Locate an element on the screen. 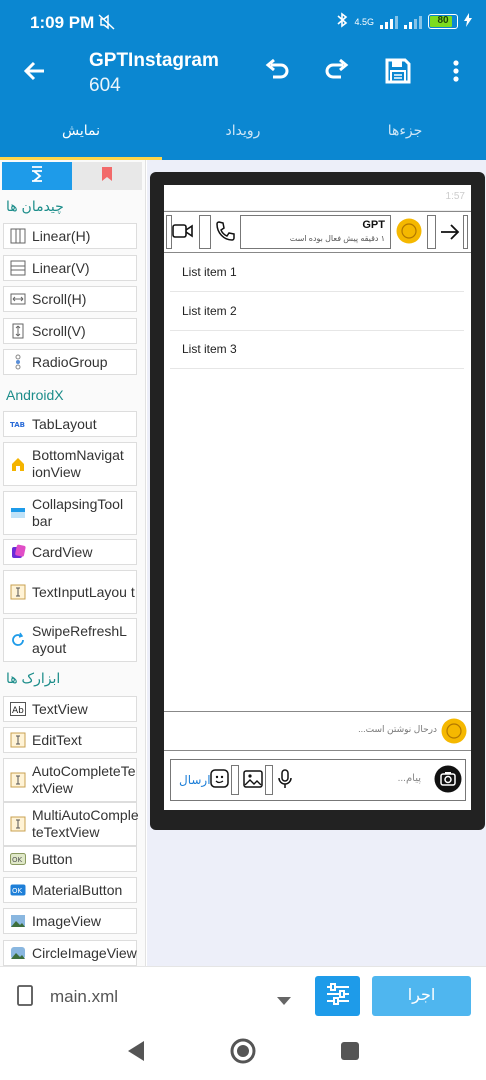 The width and height of the screenshot is (486, 1080). redo-icon is located at coordinates (337, 71).